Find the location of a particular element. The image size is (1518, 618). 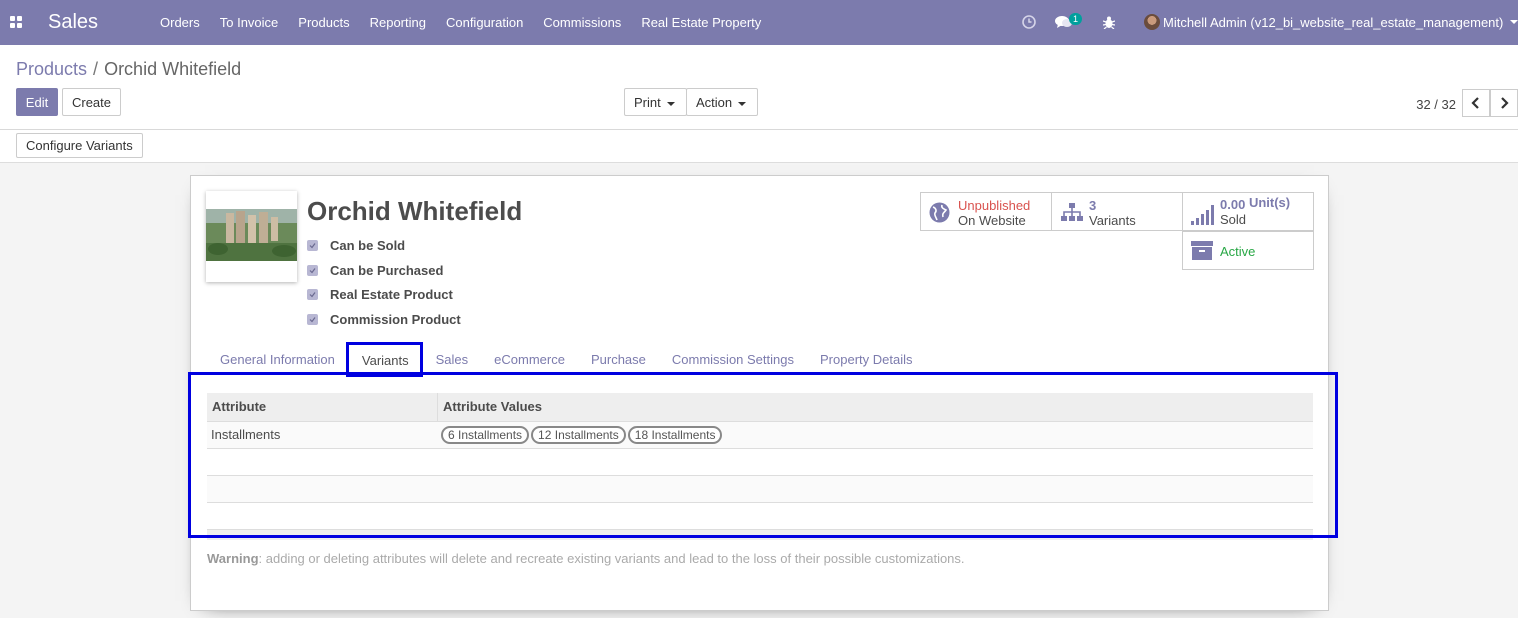

breadcrumb: Products / Orchid Whitefield is located at coordinates (128, 69).